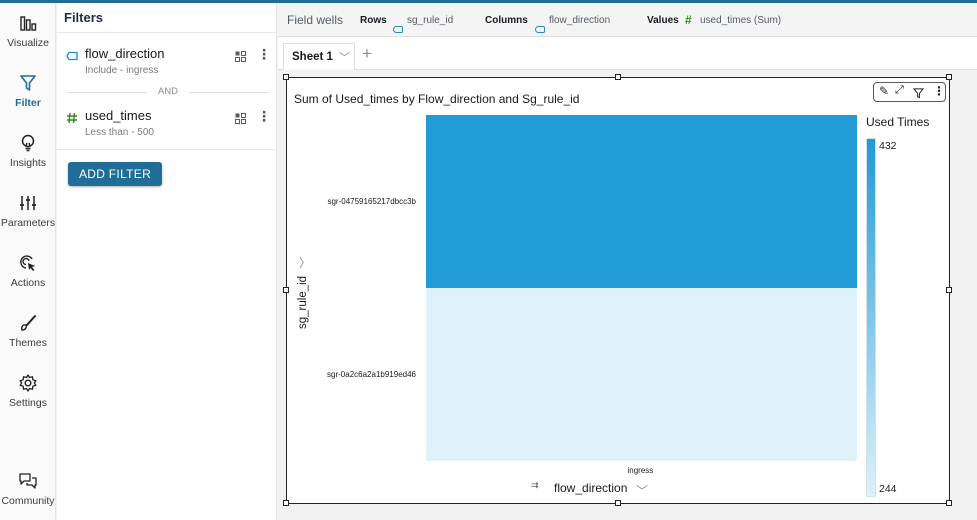  Describe the element at coordinates (28, 501) in the screenshot. I see `rail-item-label: Community` at that location.